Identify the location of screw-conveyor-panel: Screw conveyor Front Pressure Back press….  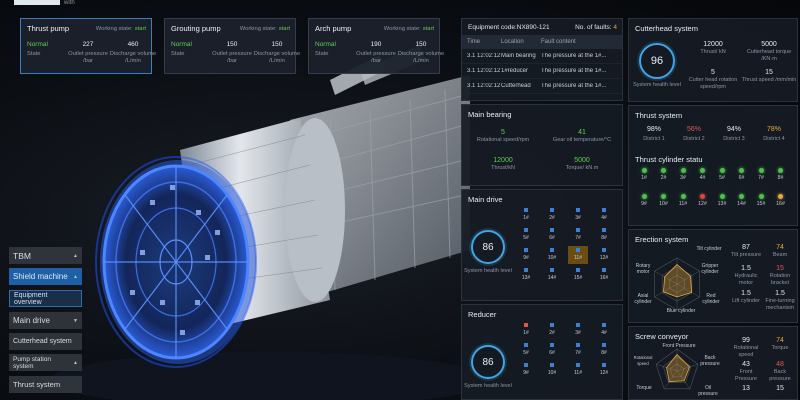
(713, 363).